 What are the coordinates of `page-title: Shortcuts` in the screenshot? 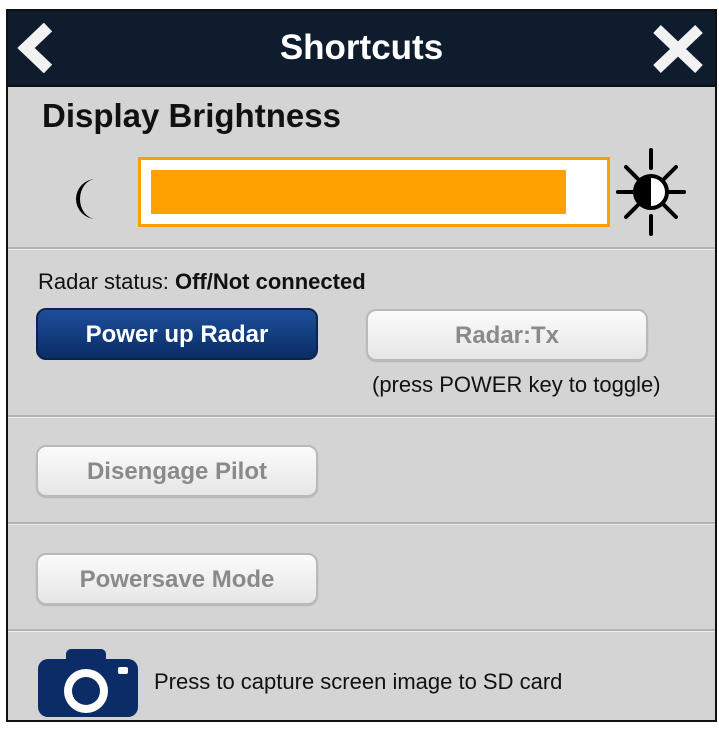 It's located at (361, 47).